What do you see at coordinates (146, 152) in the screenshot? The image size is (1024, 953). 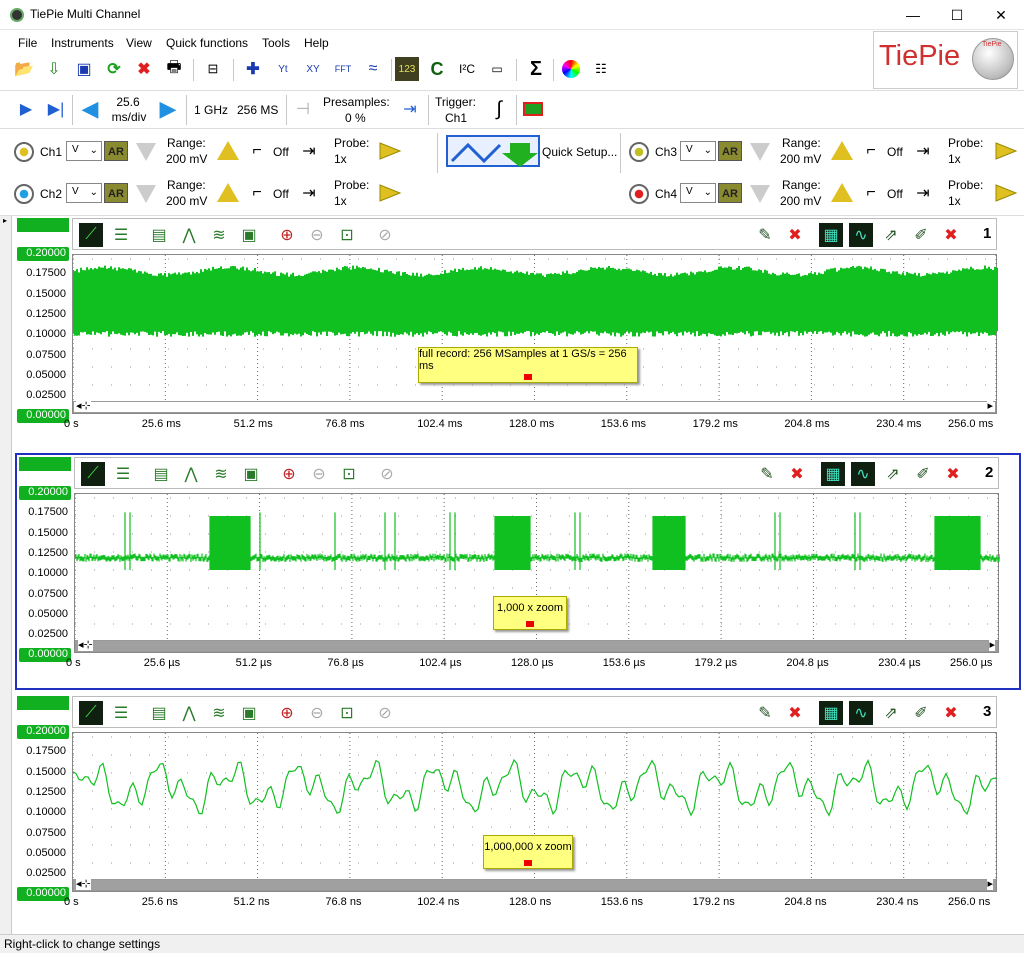 I see `ch1-range-down-icon` at bounding box center [146, 152].